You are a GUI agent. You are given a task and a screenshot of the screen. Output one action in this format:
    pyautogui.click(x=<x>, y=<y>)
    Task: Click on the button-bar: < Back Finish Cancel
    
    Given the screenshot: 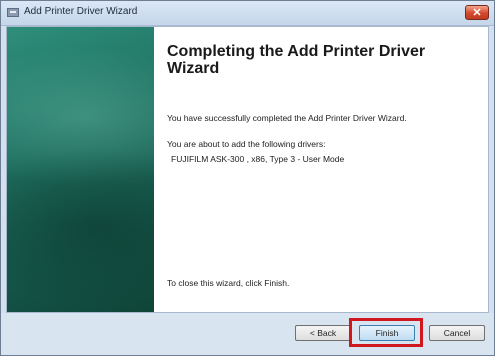 What is the action you would take?
    pyautogui.click(x=247, y=334)
    